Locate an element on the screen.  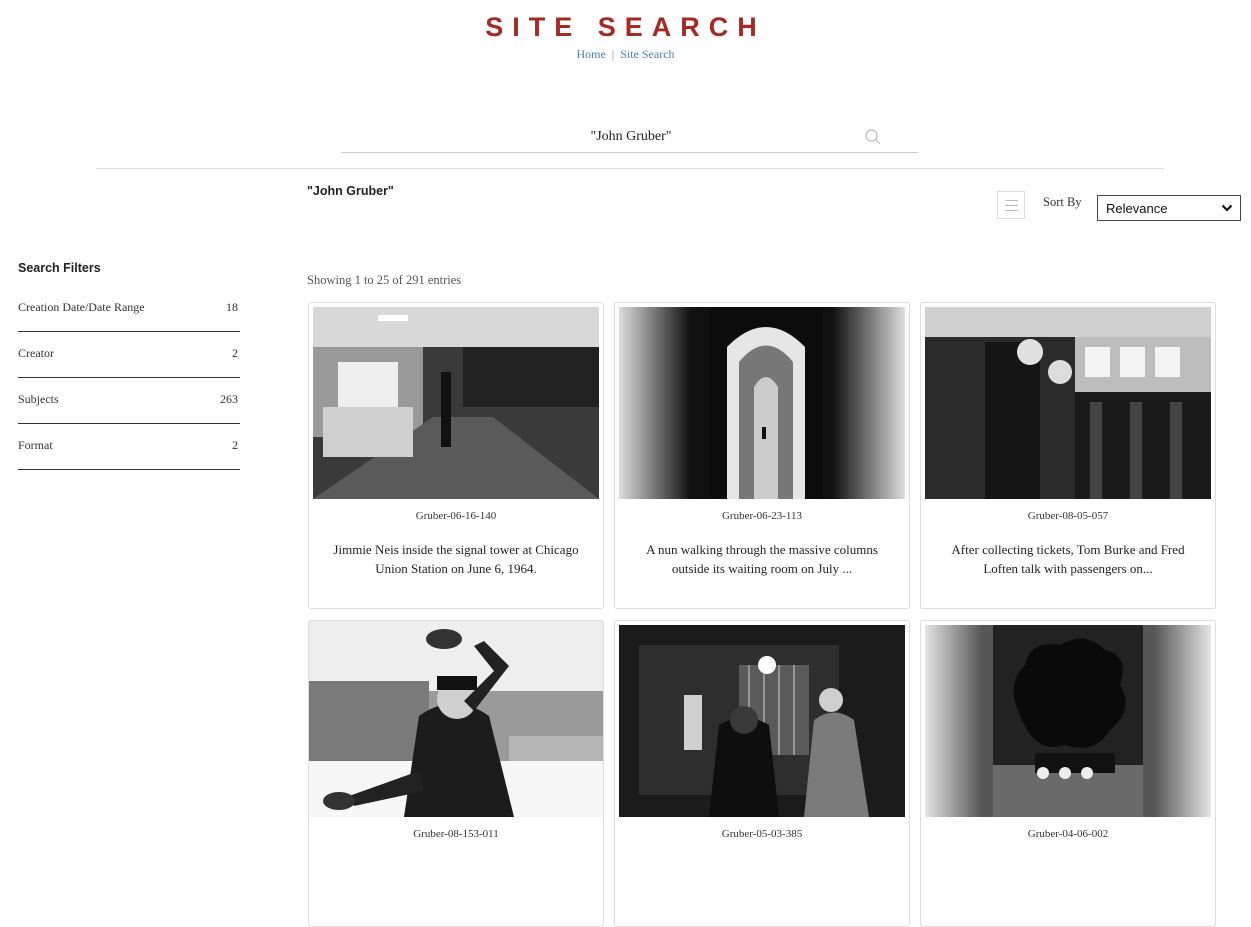
result-id: Gruber-04-06-002 is located at coordinates (1068, 834).